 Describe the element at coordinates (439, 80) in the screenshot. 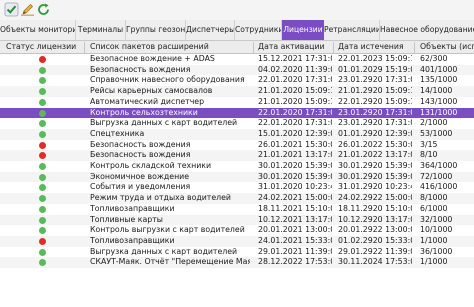

I see `objects-usage: 135/1000` at that location.